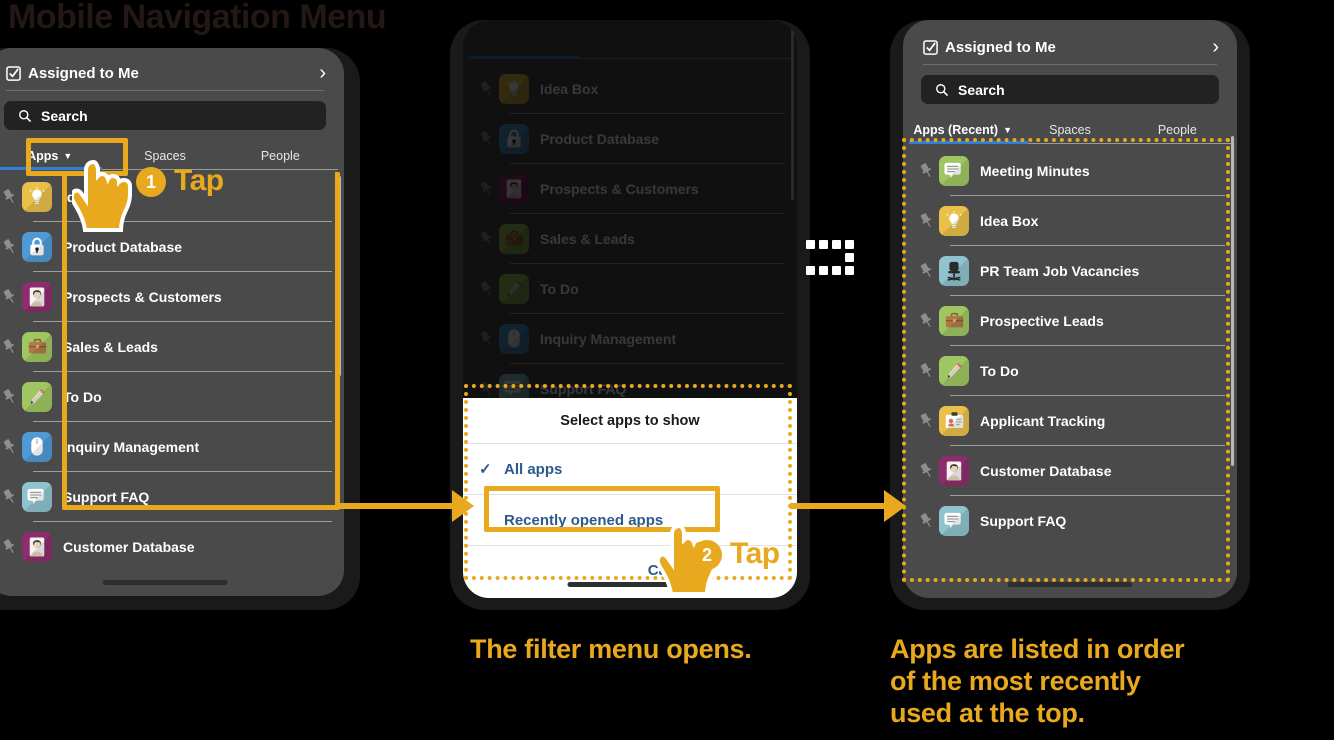 The width and height of the screenshot is (1334, 740). Describe the element at coordinates (165, 90) in the screenshot. I see `header-divider` at that location.